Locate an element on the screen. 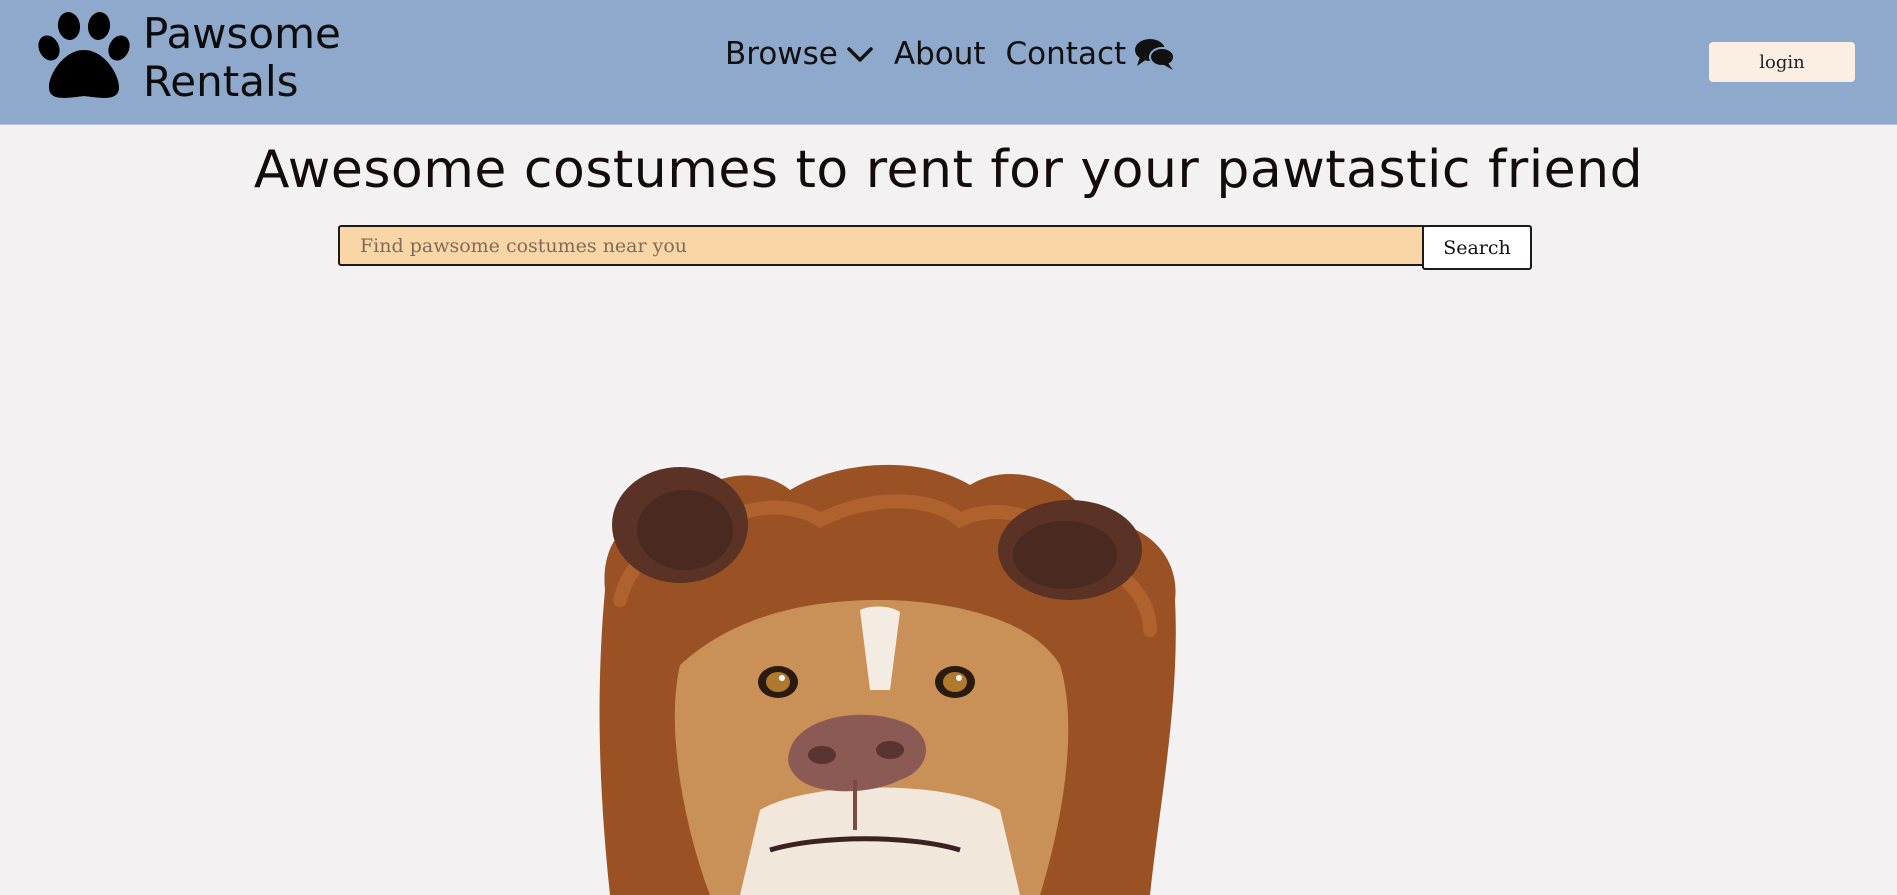 Image resolution: width=1897 pixels, height=895 pixels. brand-name: Pawsome Rentals is located at coordinates (242, 58).